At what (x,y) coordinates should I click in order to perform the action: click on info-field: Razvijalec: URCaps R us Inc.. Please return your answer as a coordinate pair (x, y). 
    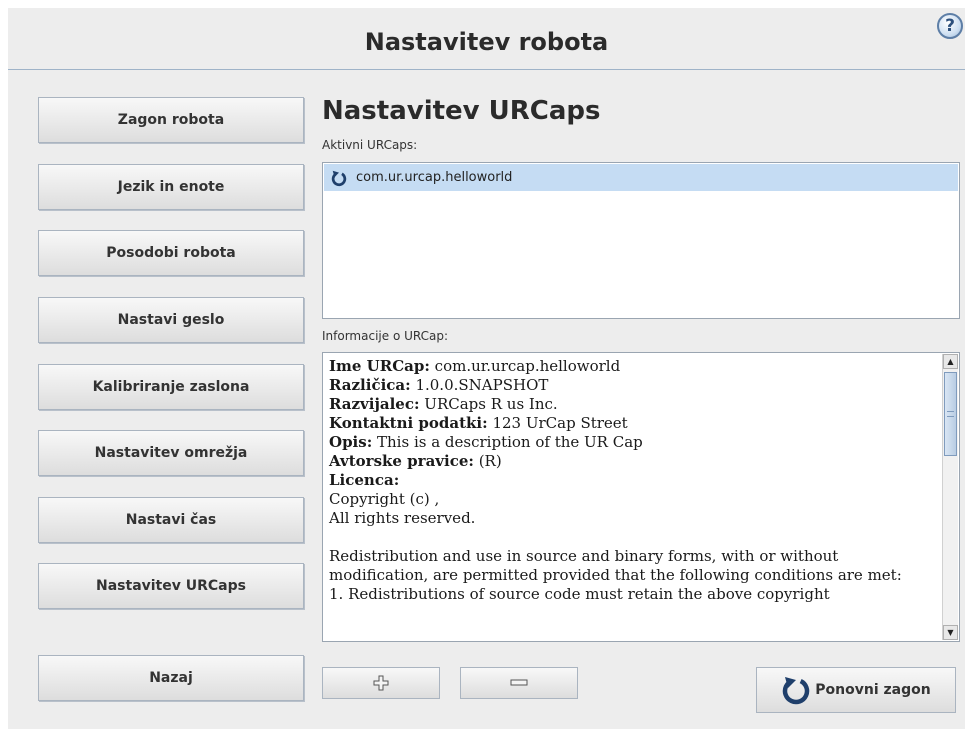
    Looking at the image, I should click on (443, 404).